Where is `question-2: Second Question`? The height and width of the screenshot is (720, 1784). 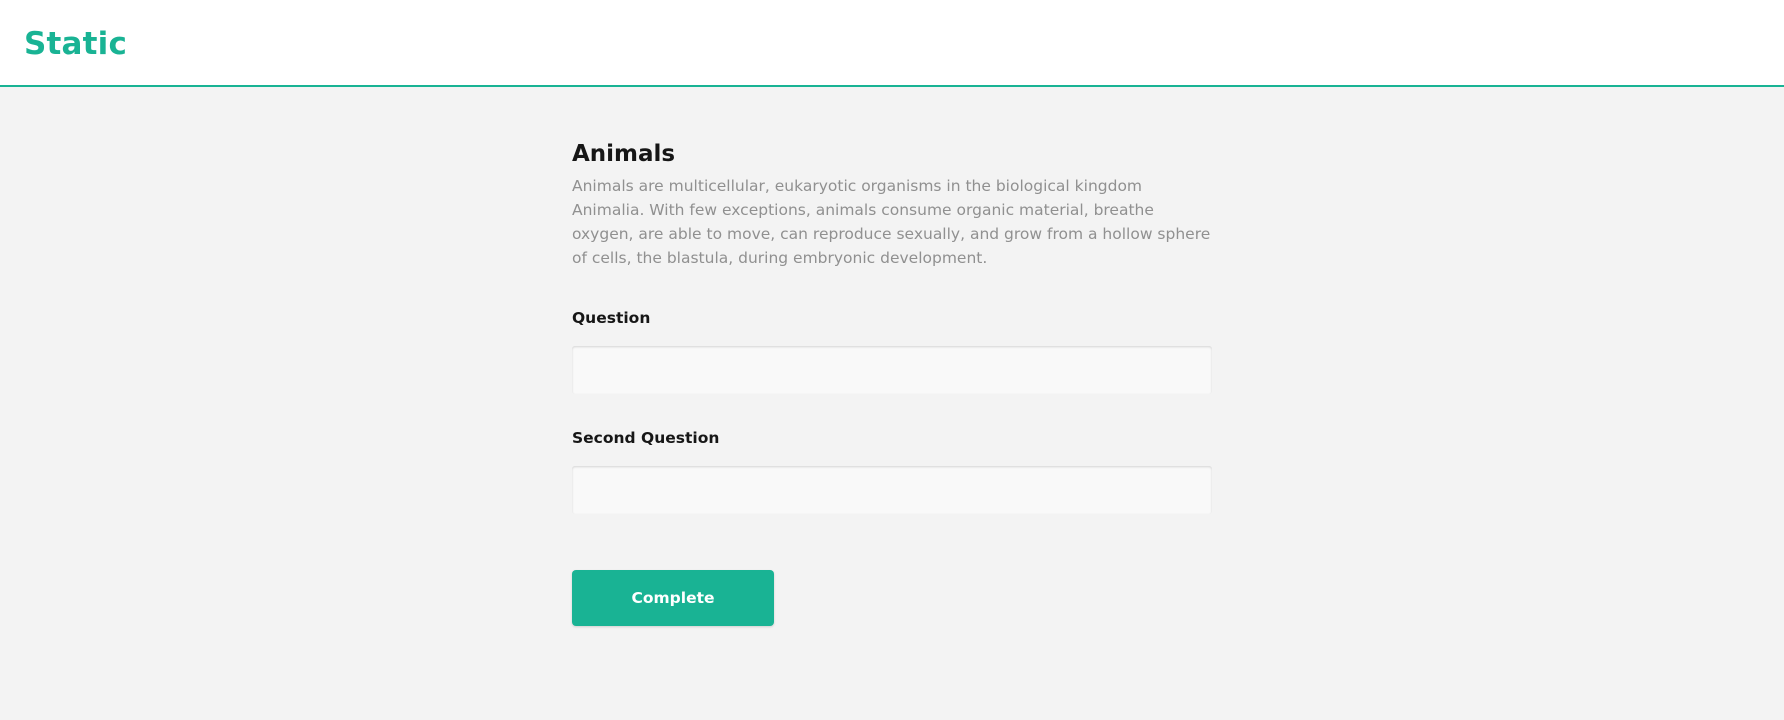
question-2: Second Question is located at coordinates (892, 470).